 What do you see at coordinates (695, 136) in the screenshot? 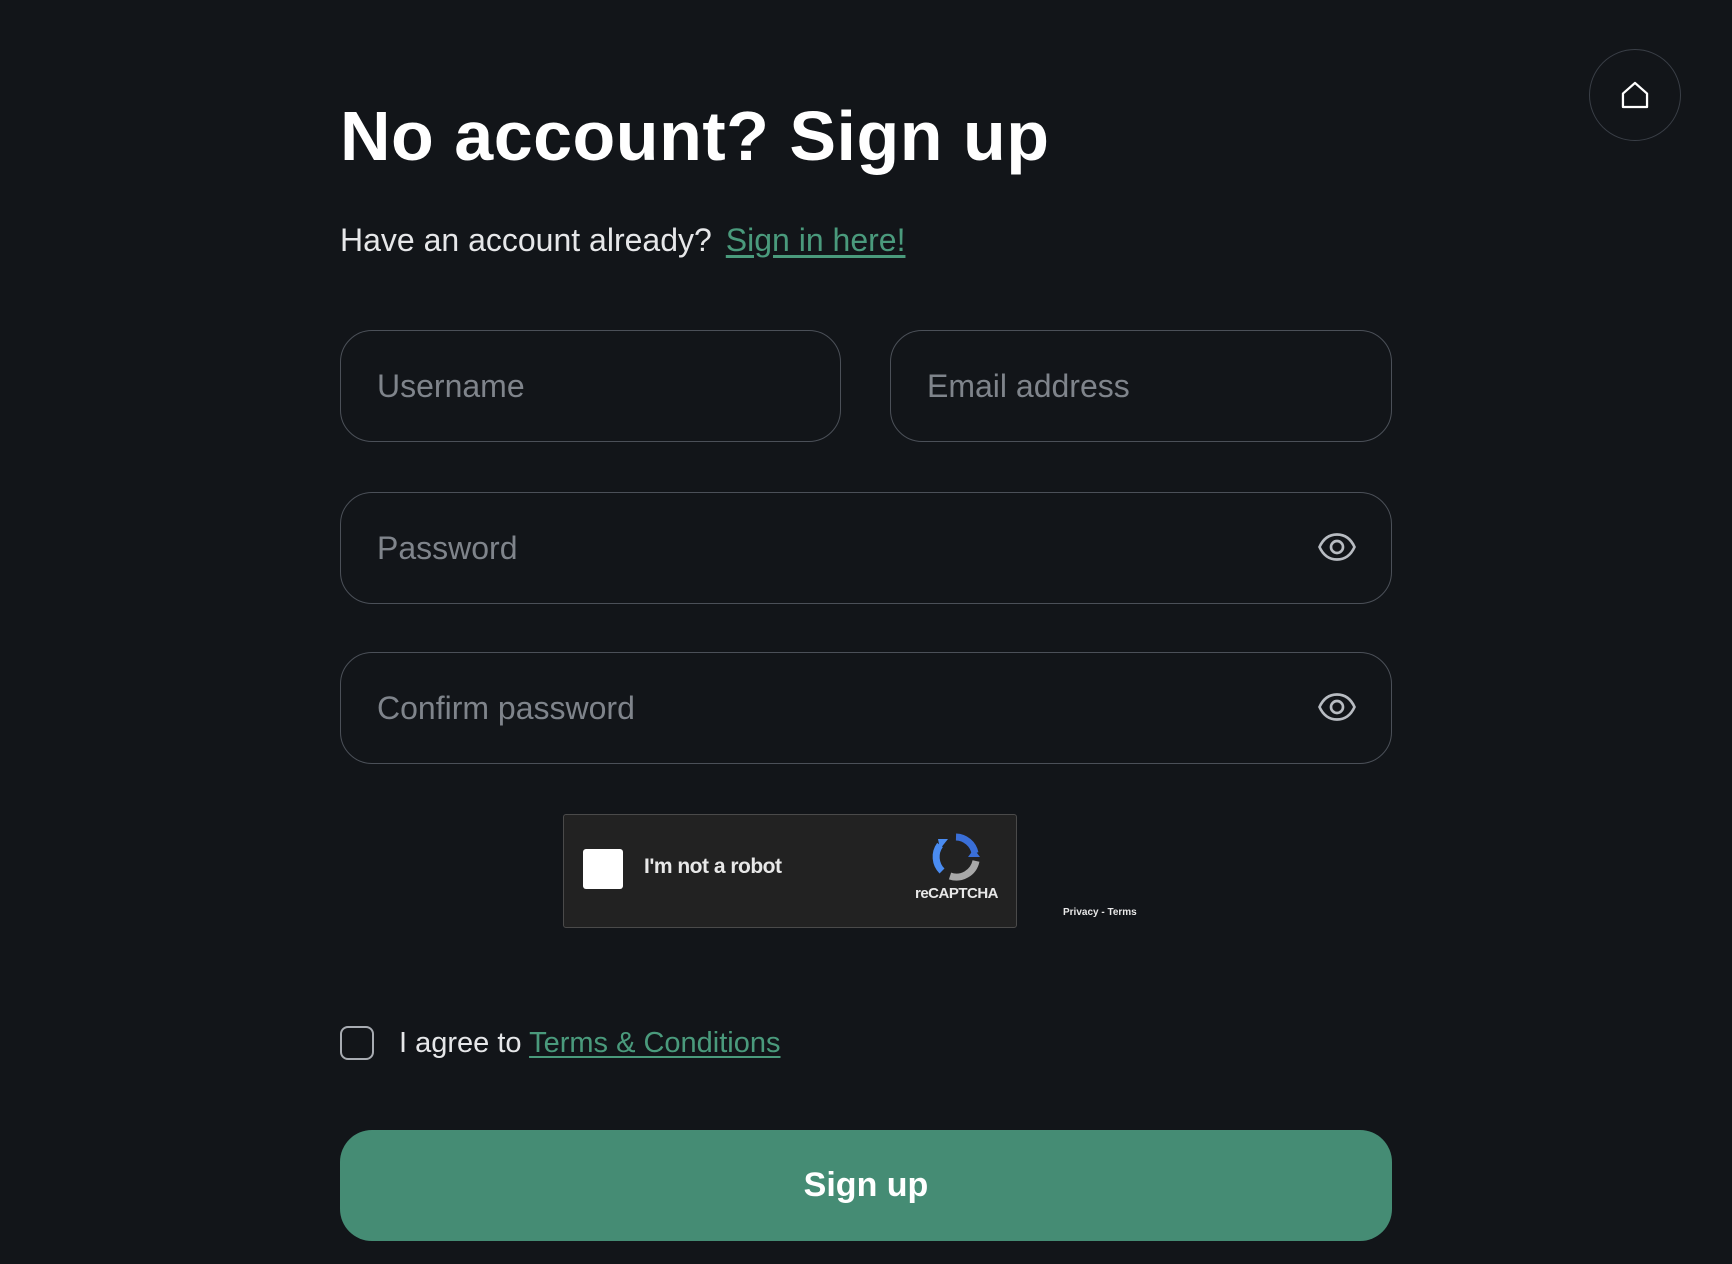
I see `page-title: No account? Sign up` at bounding box center [695, 136].